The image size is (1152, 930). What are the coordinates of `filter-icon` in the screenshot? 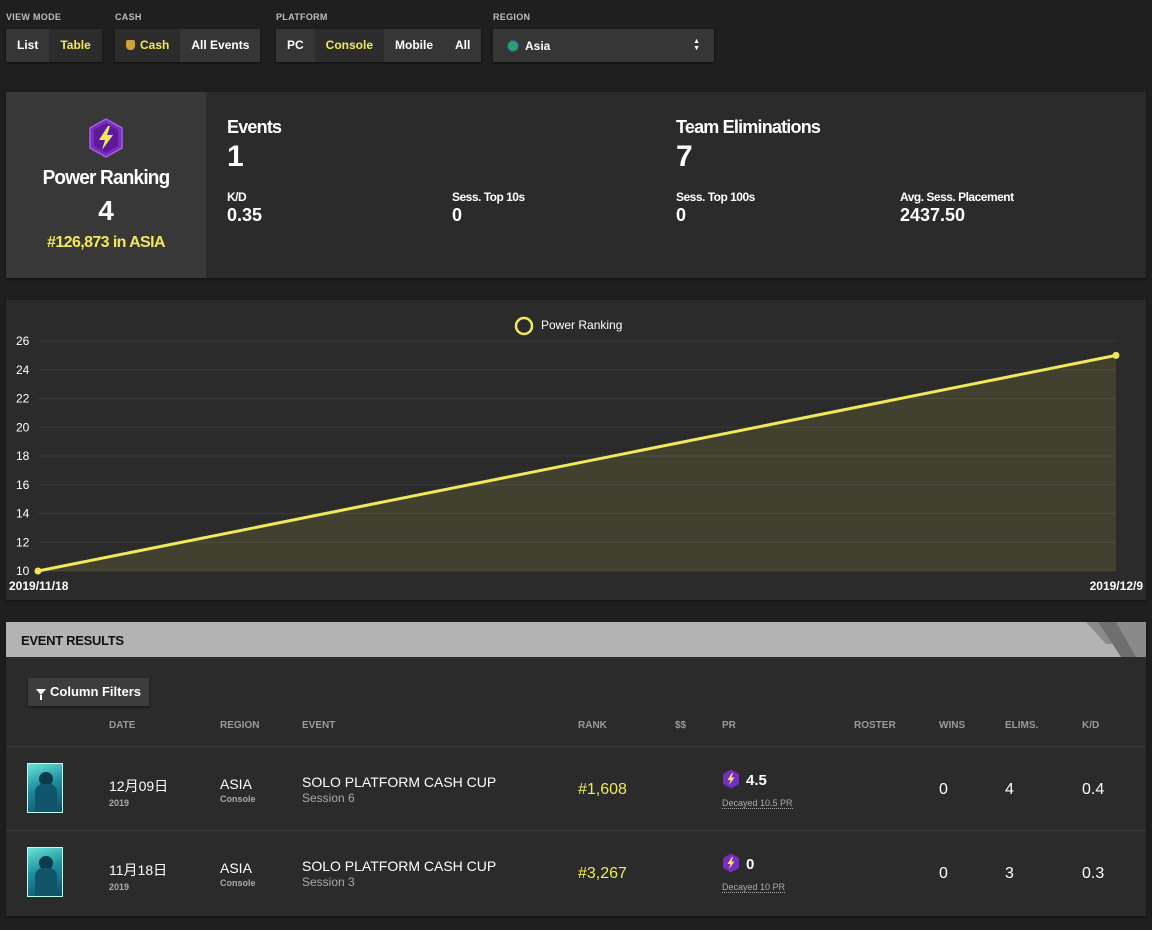 It's located at (41, 694).